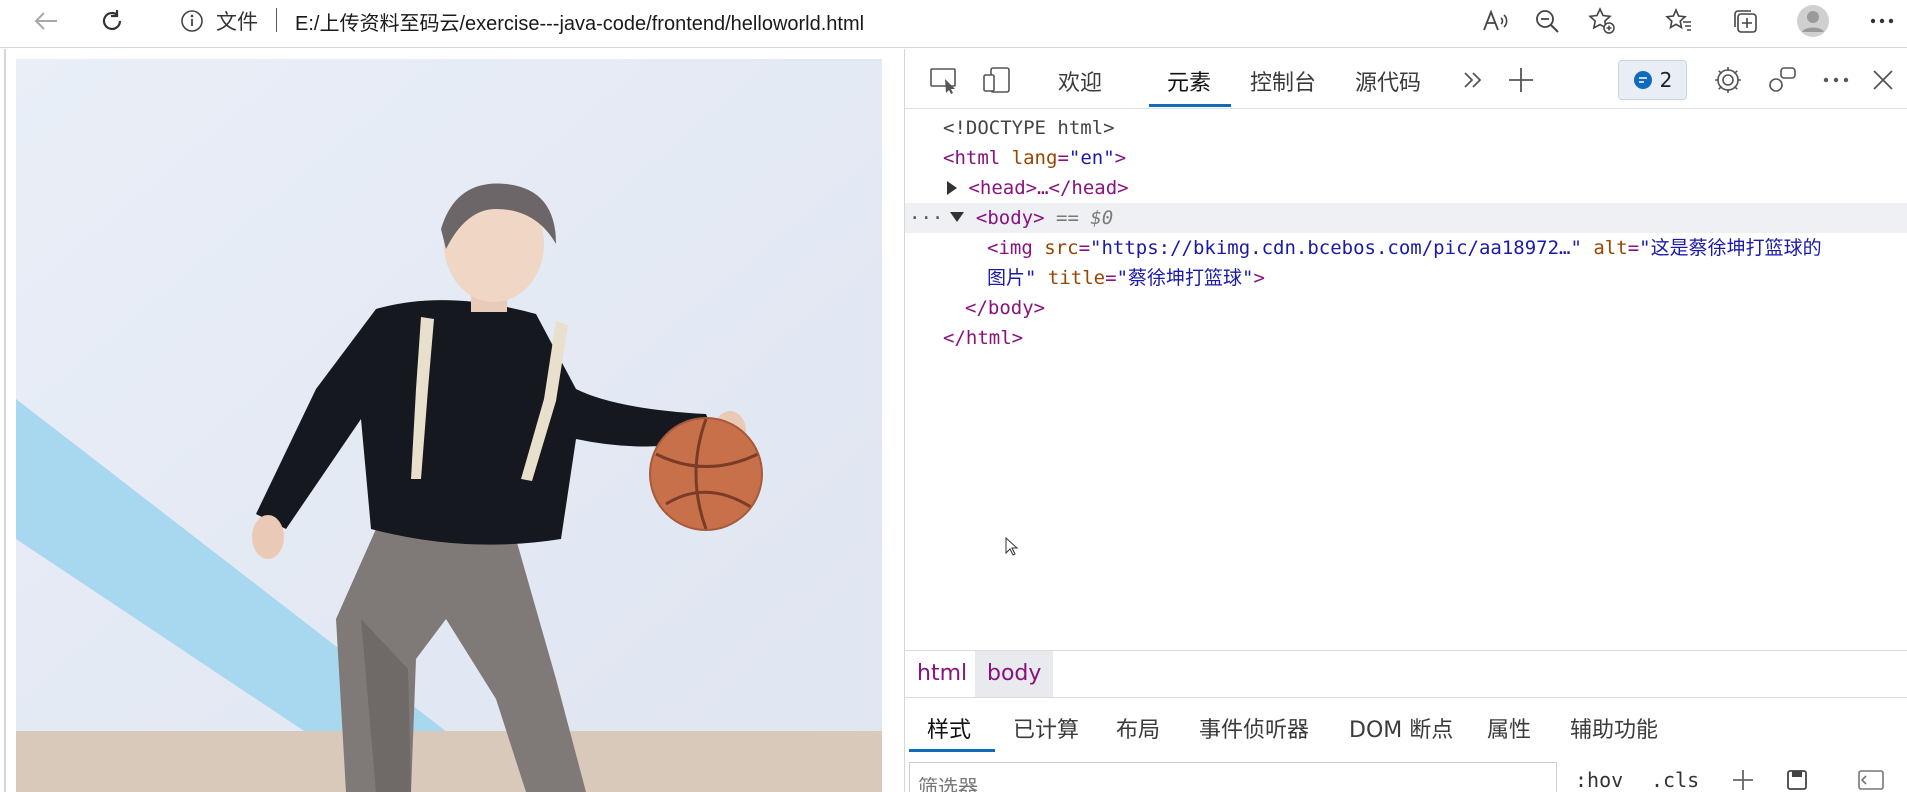  I want to click on devtools-more-button, so click(1836, 80).